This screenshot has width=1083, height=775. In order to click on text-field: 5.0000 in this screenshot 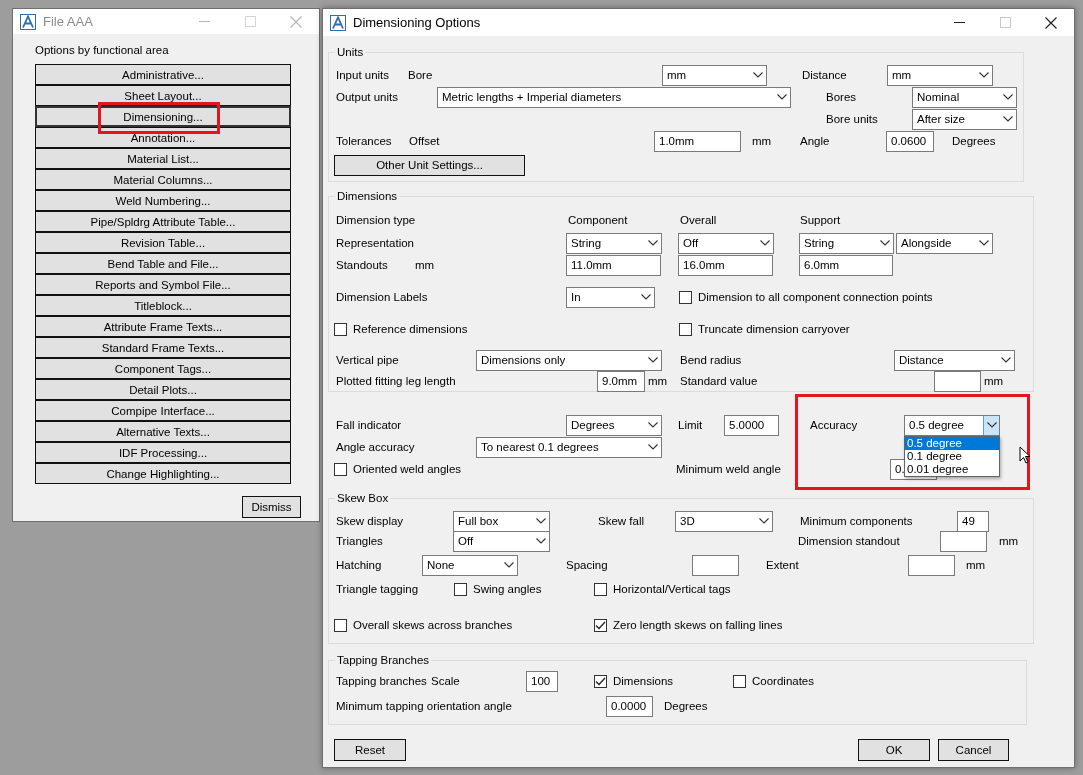, I will do `click(751, 425)`.